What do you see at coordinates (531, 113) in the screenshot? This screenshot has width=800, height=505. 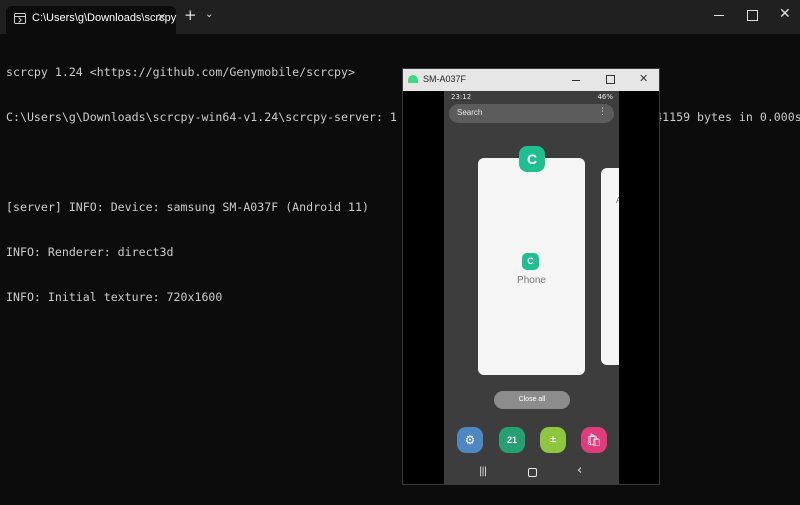 I see `recents-search-bar: Search ⋮` at bounding box center [531, 113].